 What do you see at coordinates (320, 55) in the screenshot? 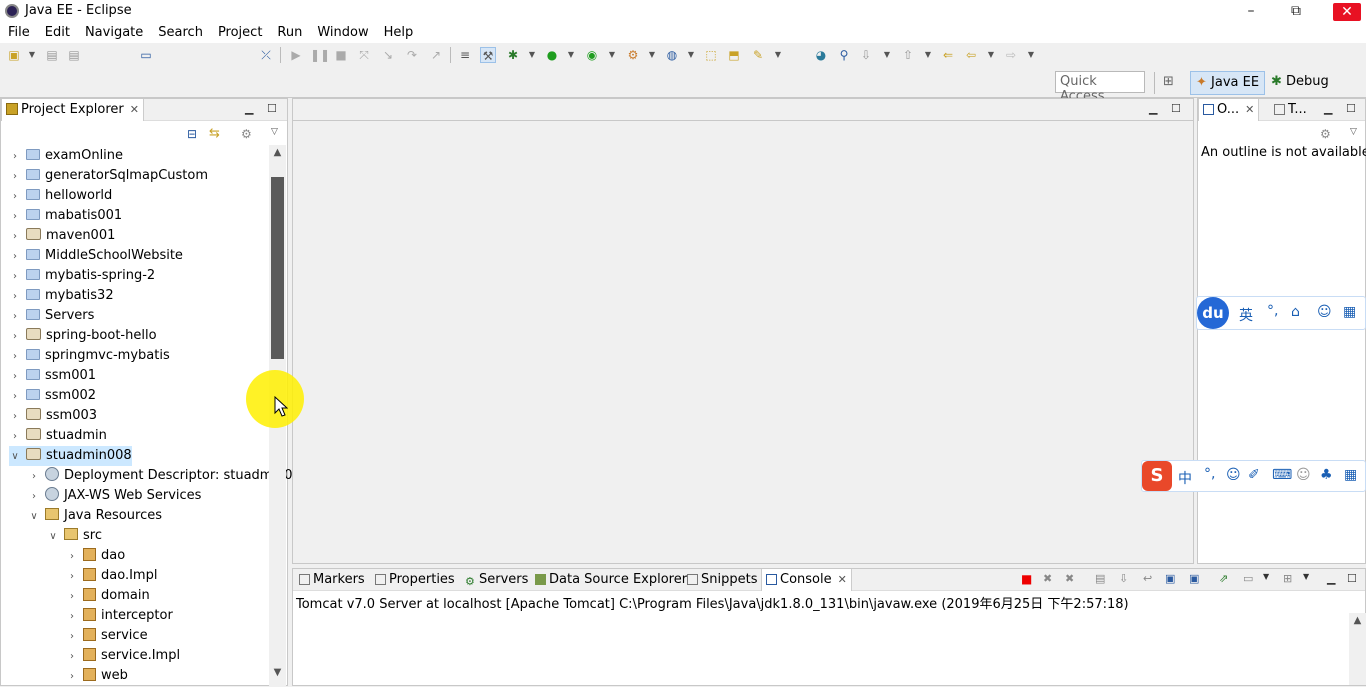
I see `suspend-icon: ❚❚` at bounding box center [320, 55].